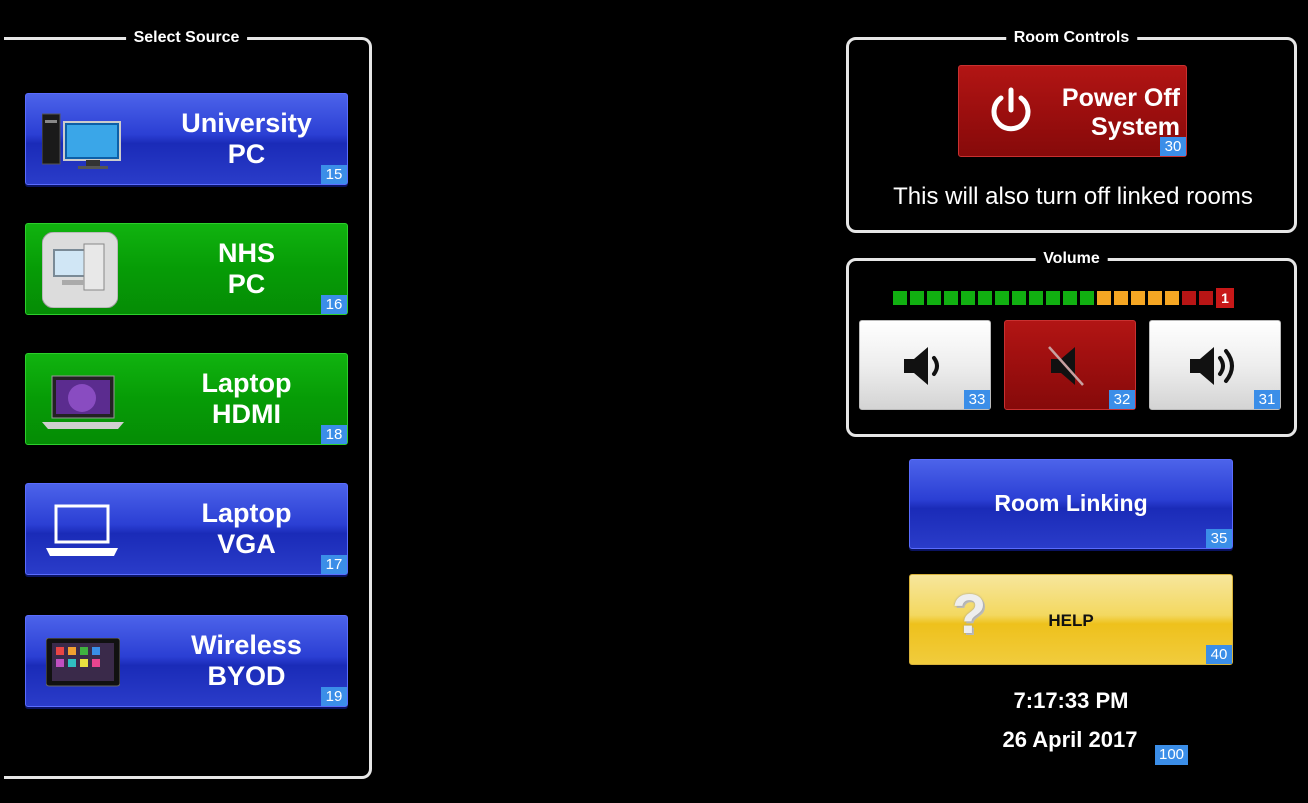 This screenshot has width=1308, height=803. I want to click on source-label: Laptop VGA, so click(246, 529).